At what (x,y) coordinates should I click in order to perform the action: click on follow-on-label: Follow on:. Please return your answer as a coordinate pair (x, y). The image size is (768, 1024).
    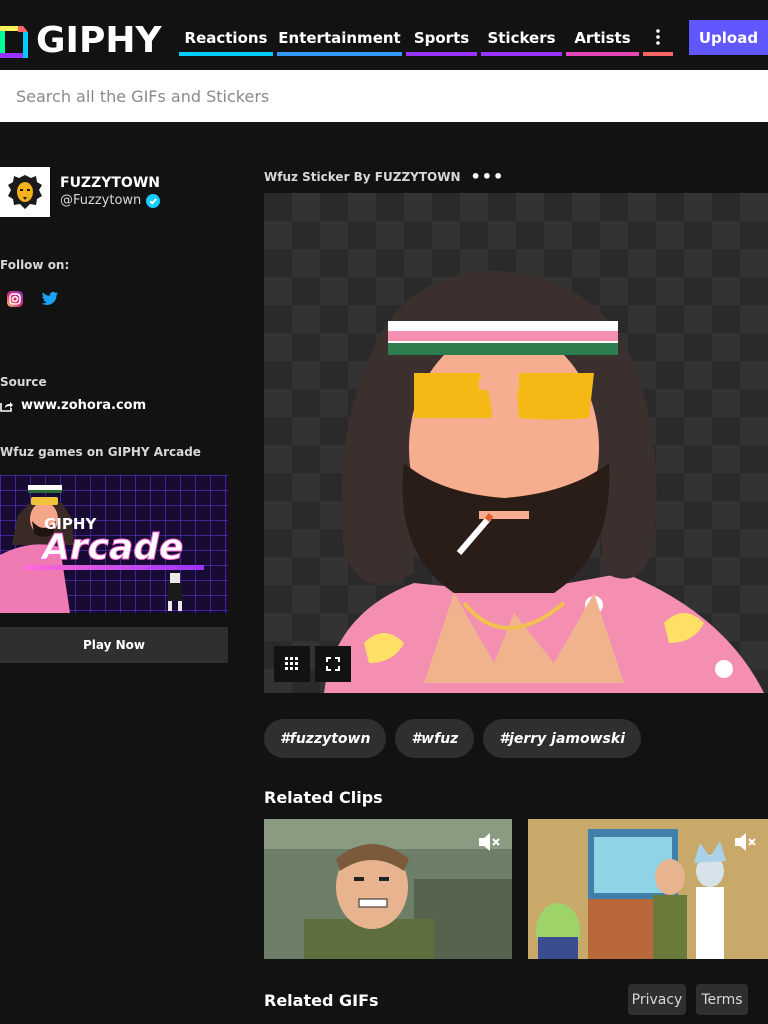
    Looking at the image, I should click on (35, 265).